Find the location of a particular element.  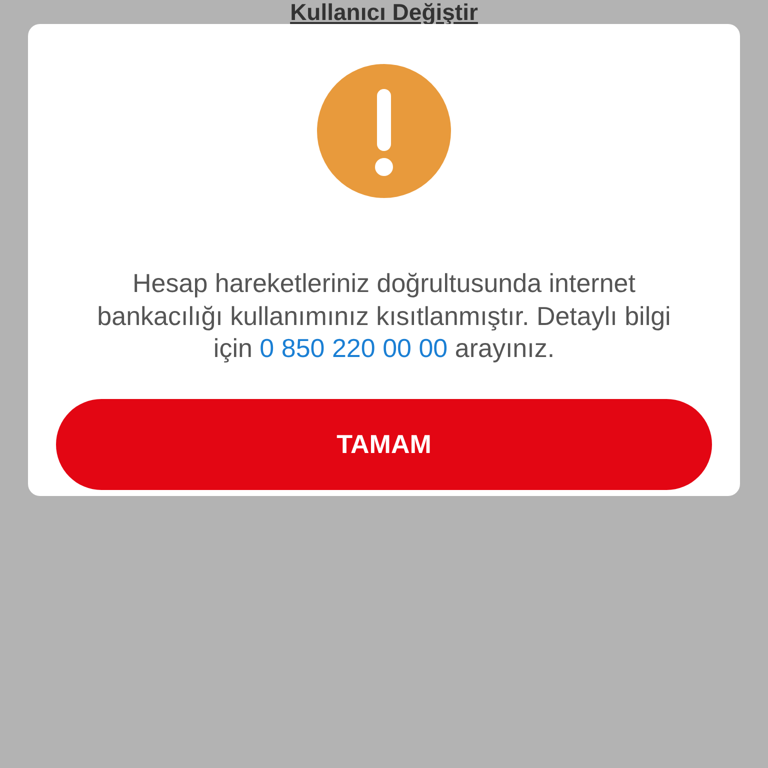

switch-user-link: Kullanıcı Değiştir is located at coordinates (384, 12).